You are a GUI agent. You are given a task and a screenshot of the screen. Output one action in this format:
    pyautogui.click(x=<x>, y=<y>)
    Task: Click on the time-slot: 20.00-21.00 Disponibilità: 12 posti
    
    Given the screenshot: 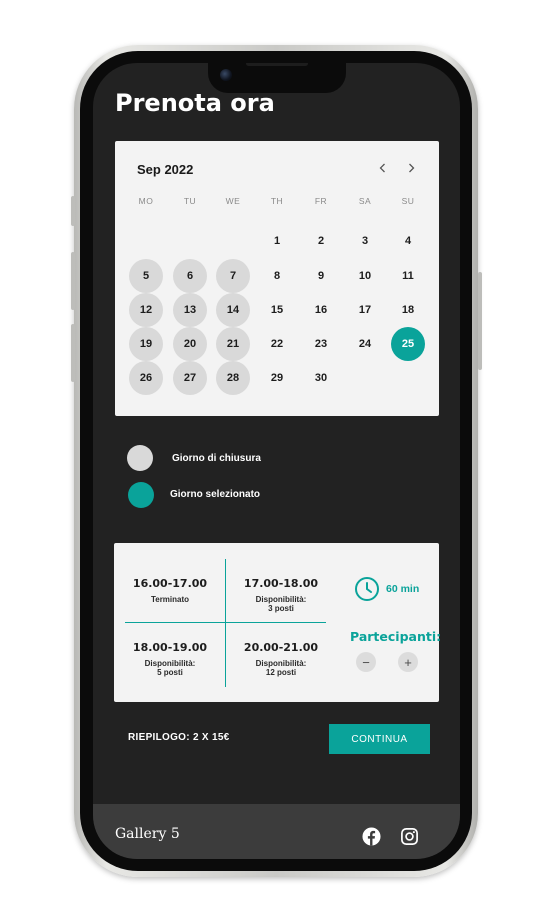 What is the action you would take?
    pyautogui.click(x=281, y=659)
    